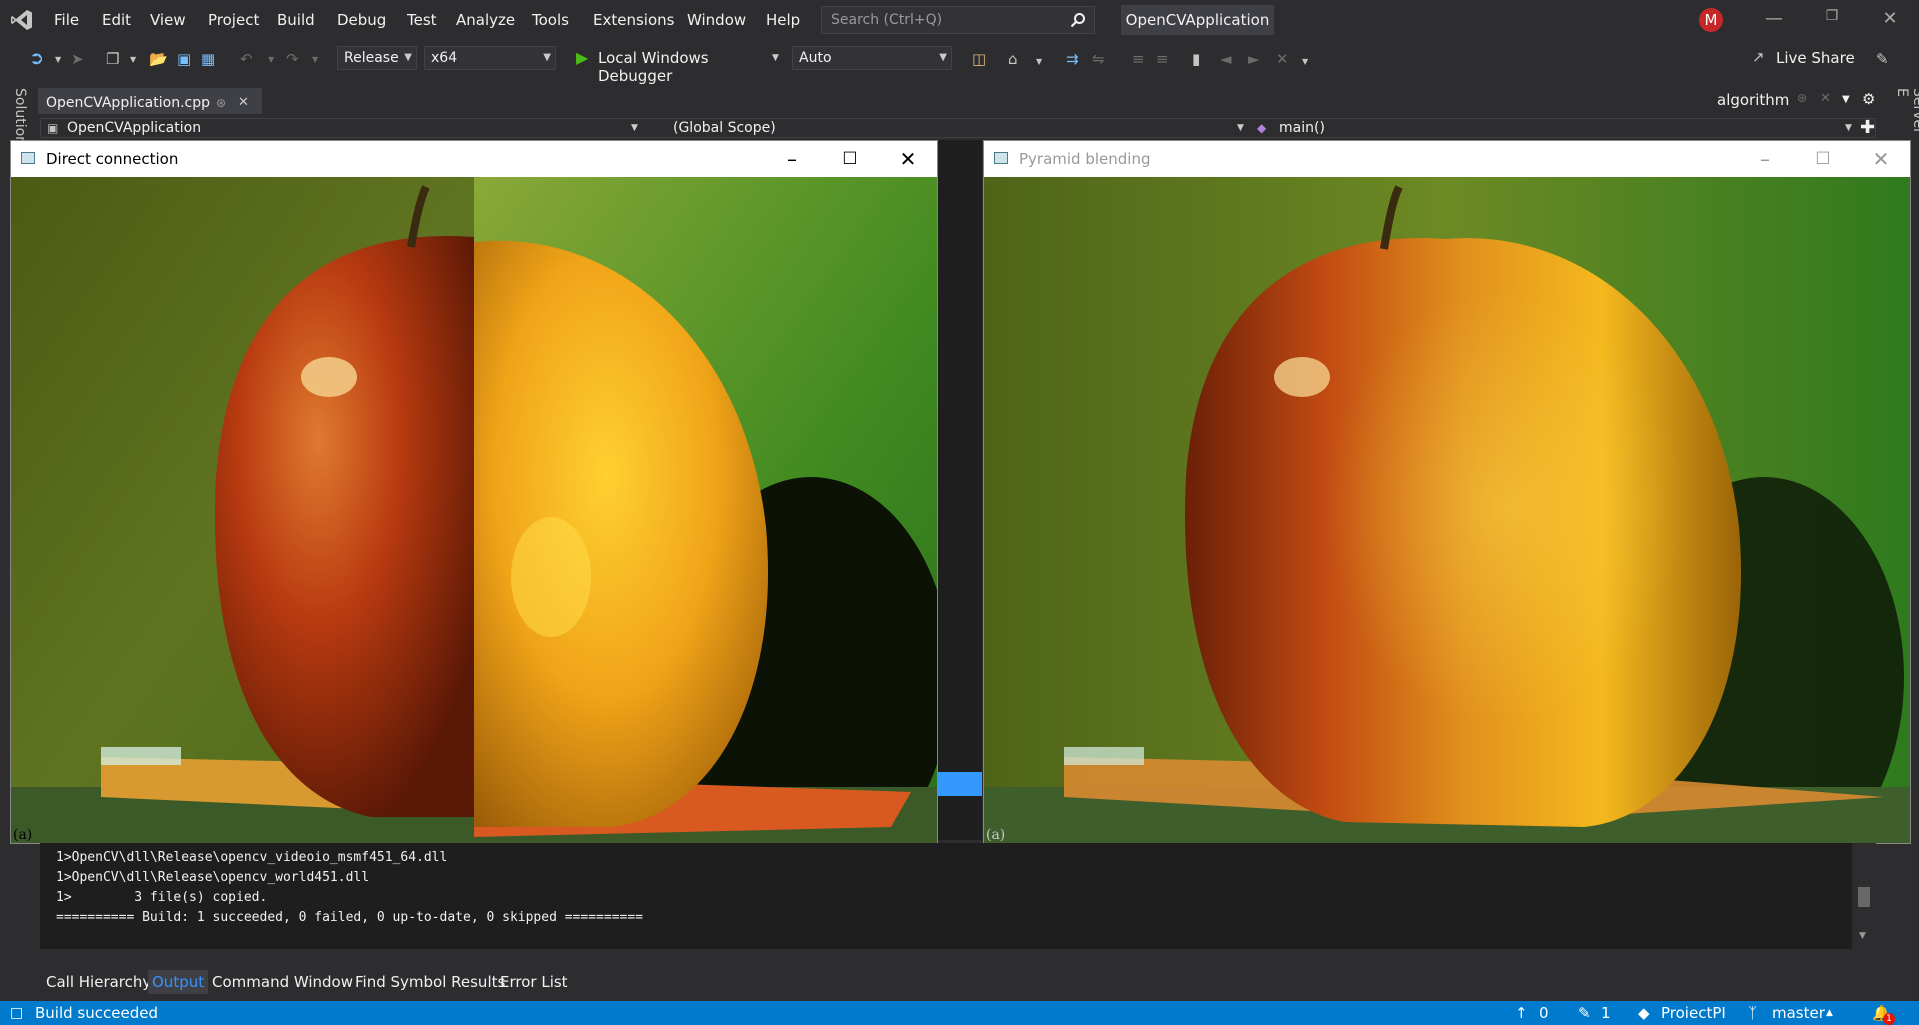 Image resolution: width=1919 pixels, height=1025 pixels. I want to click on clear-bookmarks-icon: ✕, so click(1282, 59).